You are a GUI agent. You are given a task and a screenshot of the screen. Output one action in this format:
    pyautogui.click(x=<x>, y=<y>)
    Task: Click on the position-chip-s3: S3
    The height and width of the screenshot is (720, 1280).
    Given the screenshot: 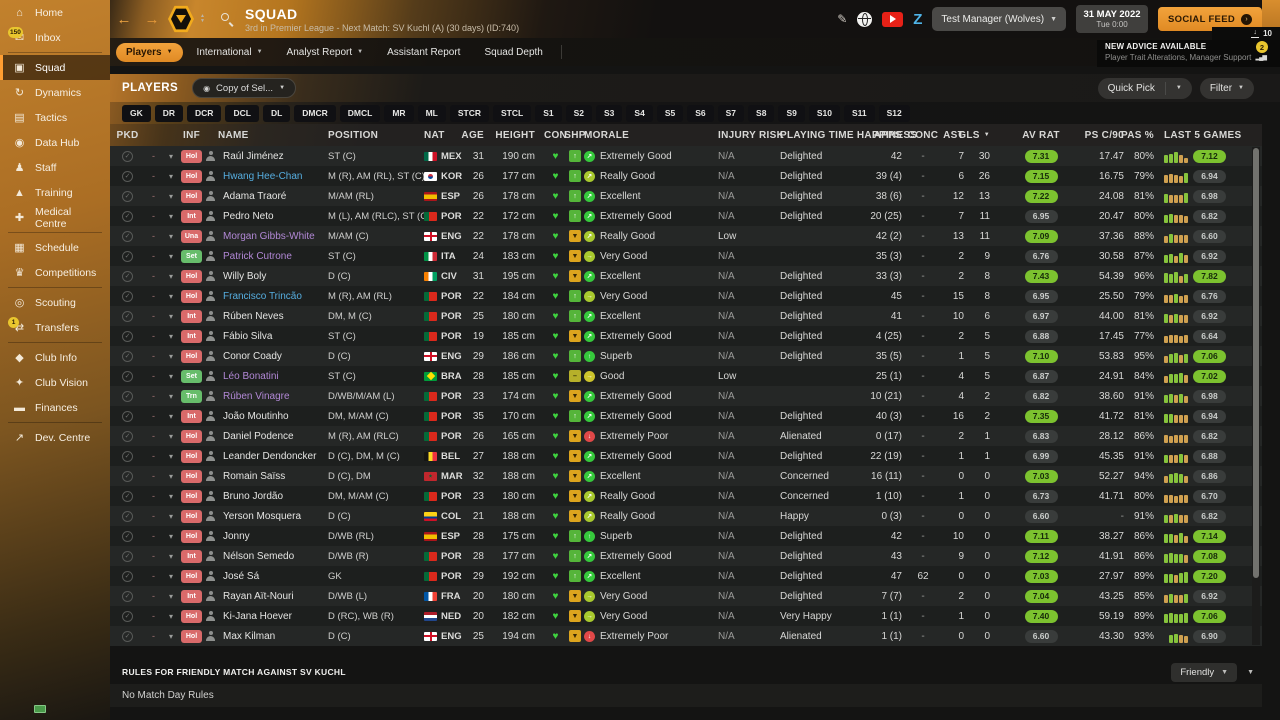 What is the action you would take?
    pyautogui.click(x=609, y=113)
    